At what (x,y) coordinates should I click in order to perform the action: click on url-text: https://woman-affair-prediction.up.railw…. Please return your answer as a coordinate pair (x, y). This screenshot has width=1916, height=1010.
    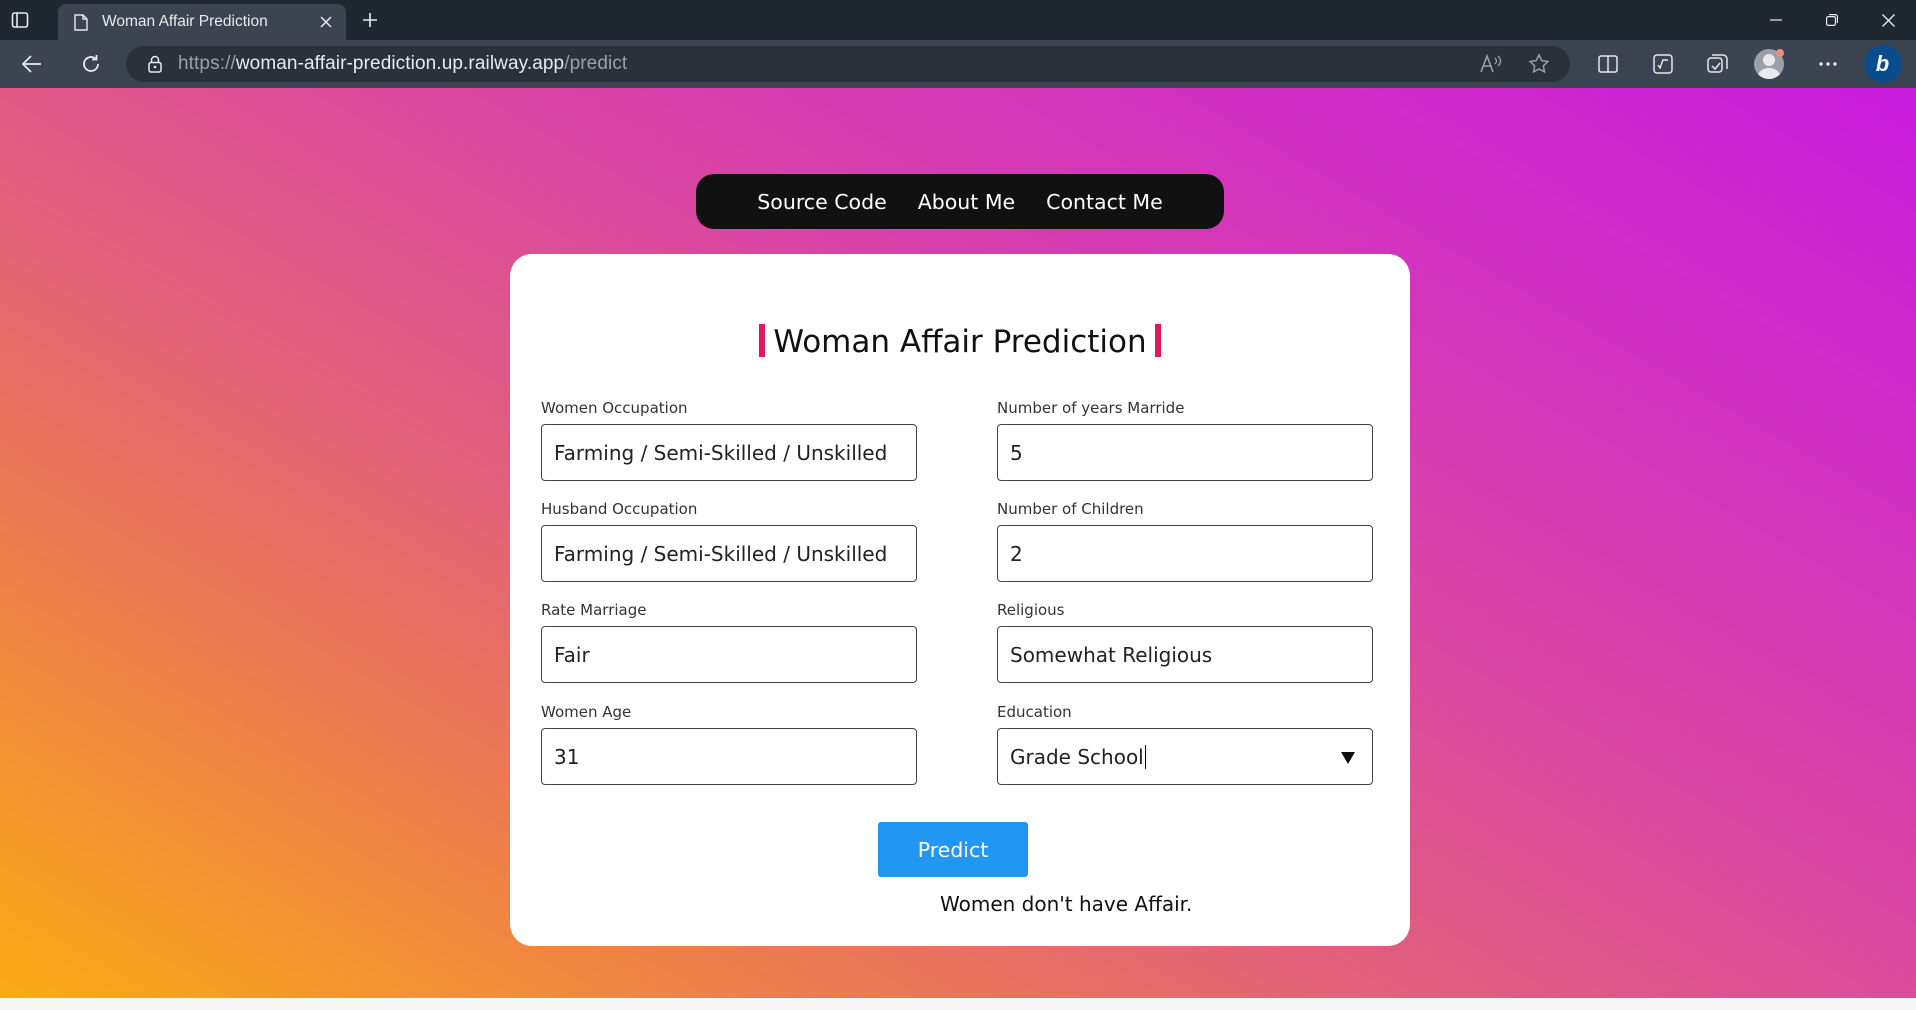
    Looking at the image, I should click on (403, 63).